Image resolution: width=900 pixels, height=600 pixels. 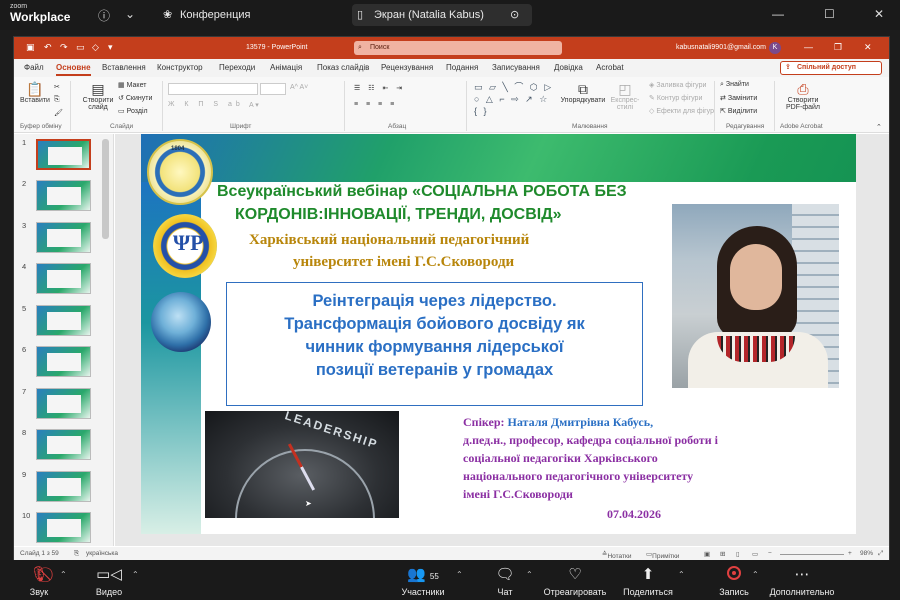 I want to click on zoom-in-icon: +, so click(x=850, y=553).